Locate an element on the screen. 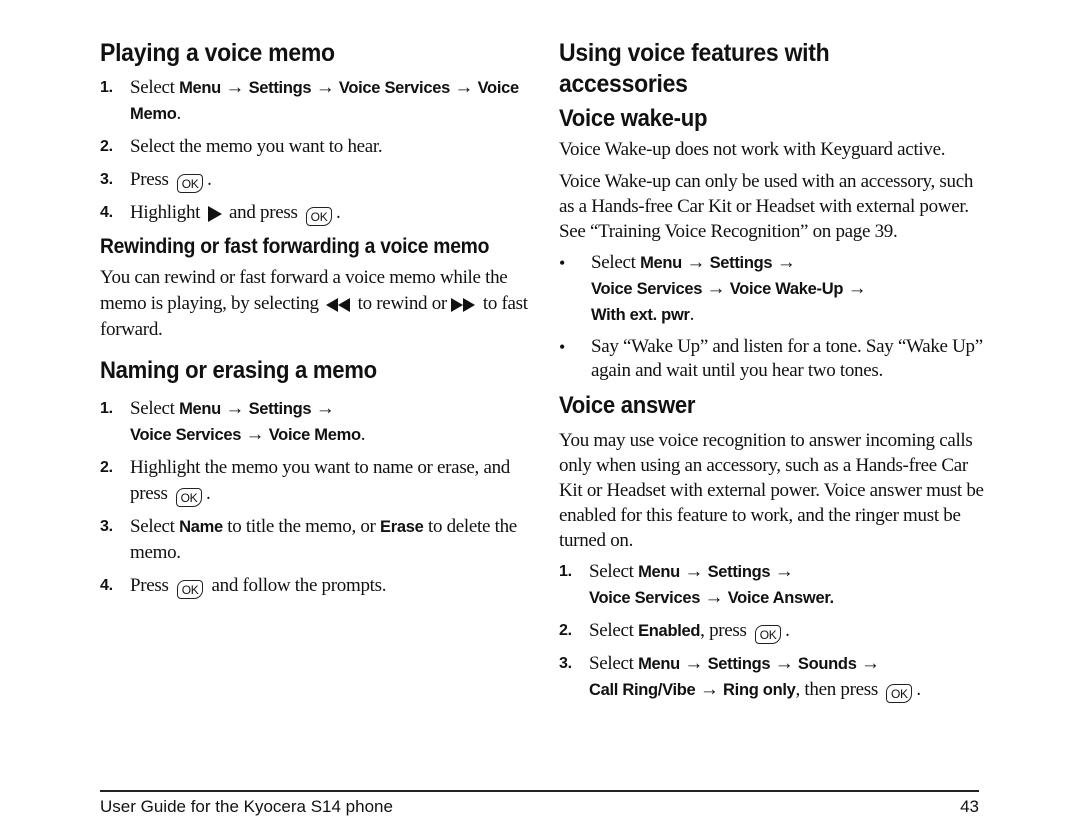  play-icon is located at coordinates (214, 213).